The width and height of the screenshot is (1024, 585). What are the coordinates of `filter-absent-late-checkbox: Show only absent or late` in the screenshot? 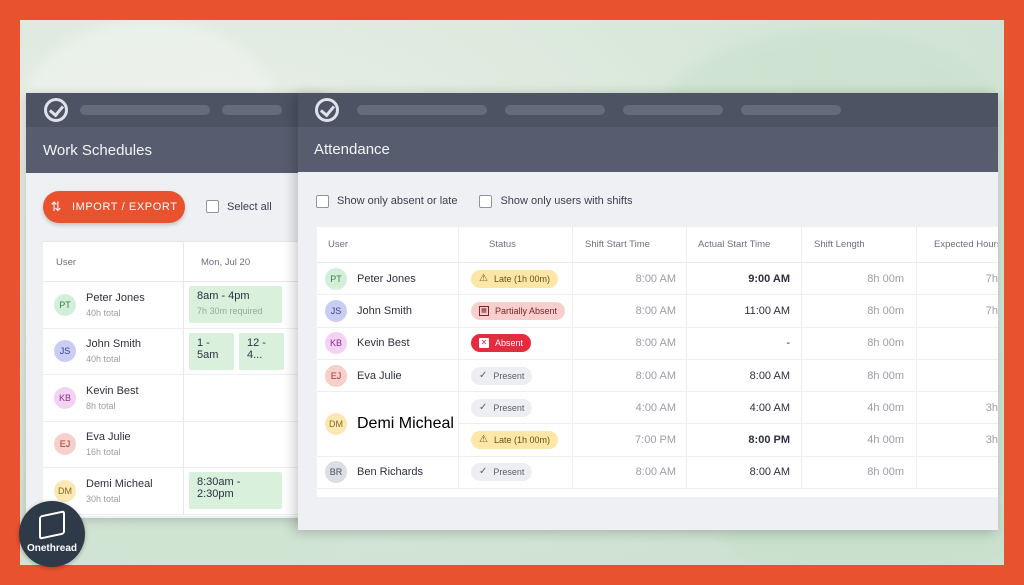 It's located at (386, 201).